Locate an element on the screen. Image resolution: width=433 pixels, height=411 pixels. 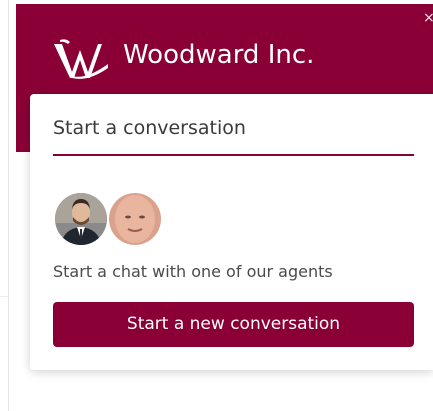
agent-avatars is located at coordinates (109, 219).